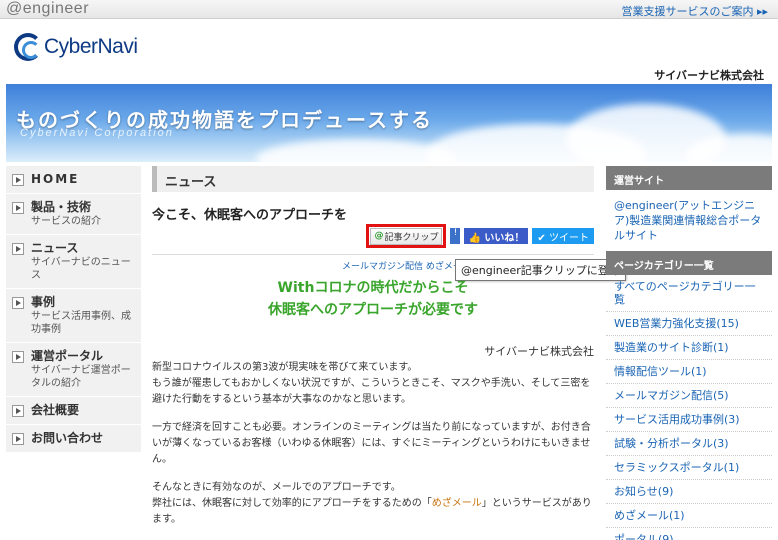  What do you see at coordinates (373, 310) in the screenshot?
I see `headline-line-2: 休眠客へのアプローチが必要です` at bounding box center [373, 310].